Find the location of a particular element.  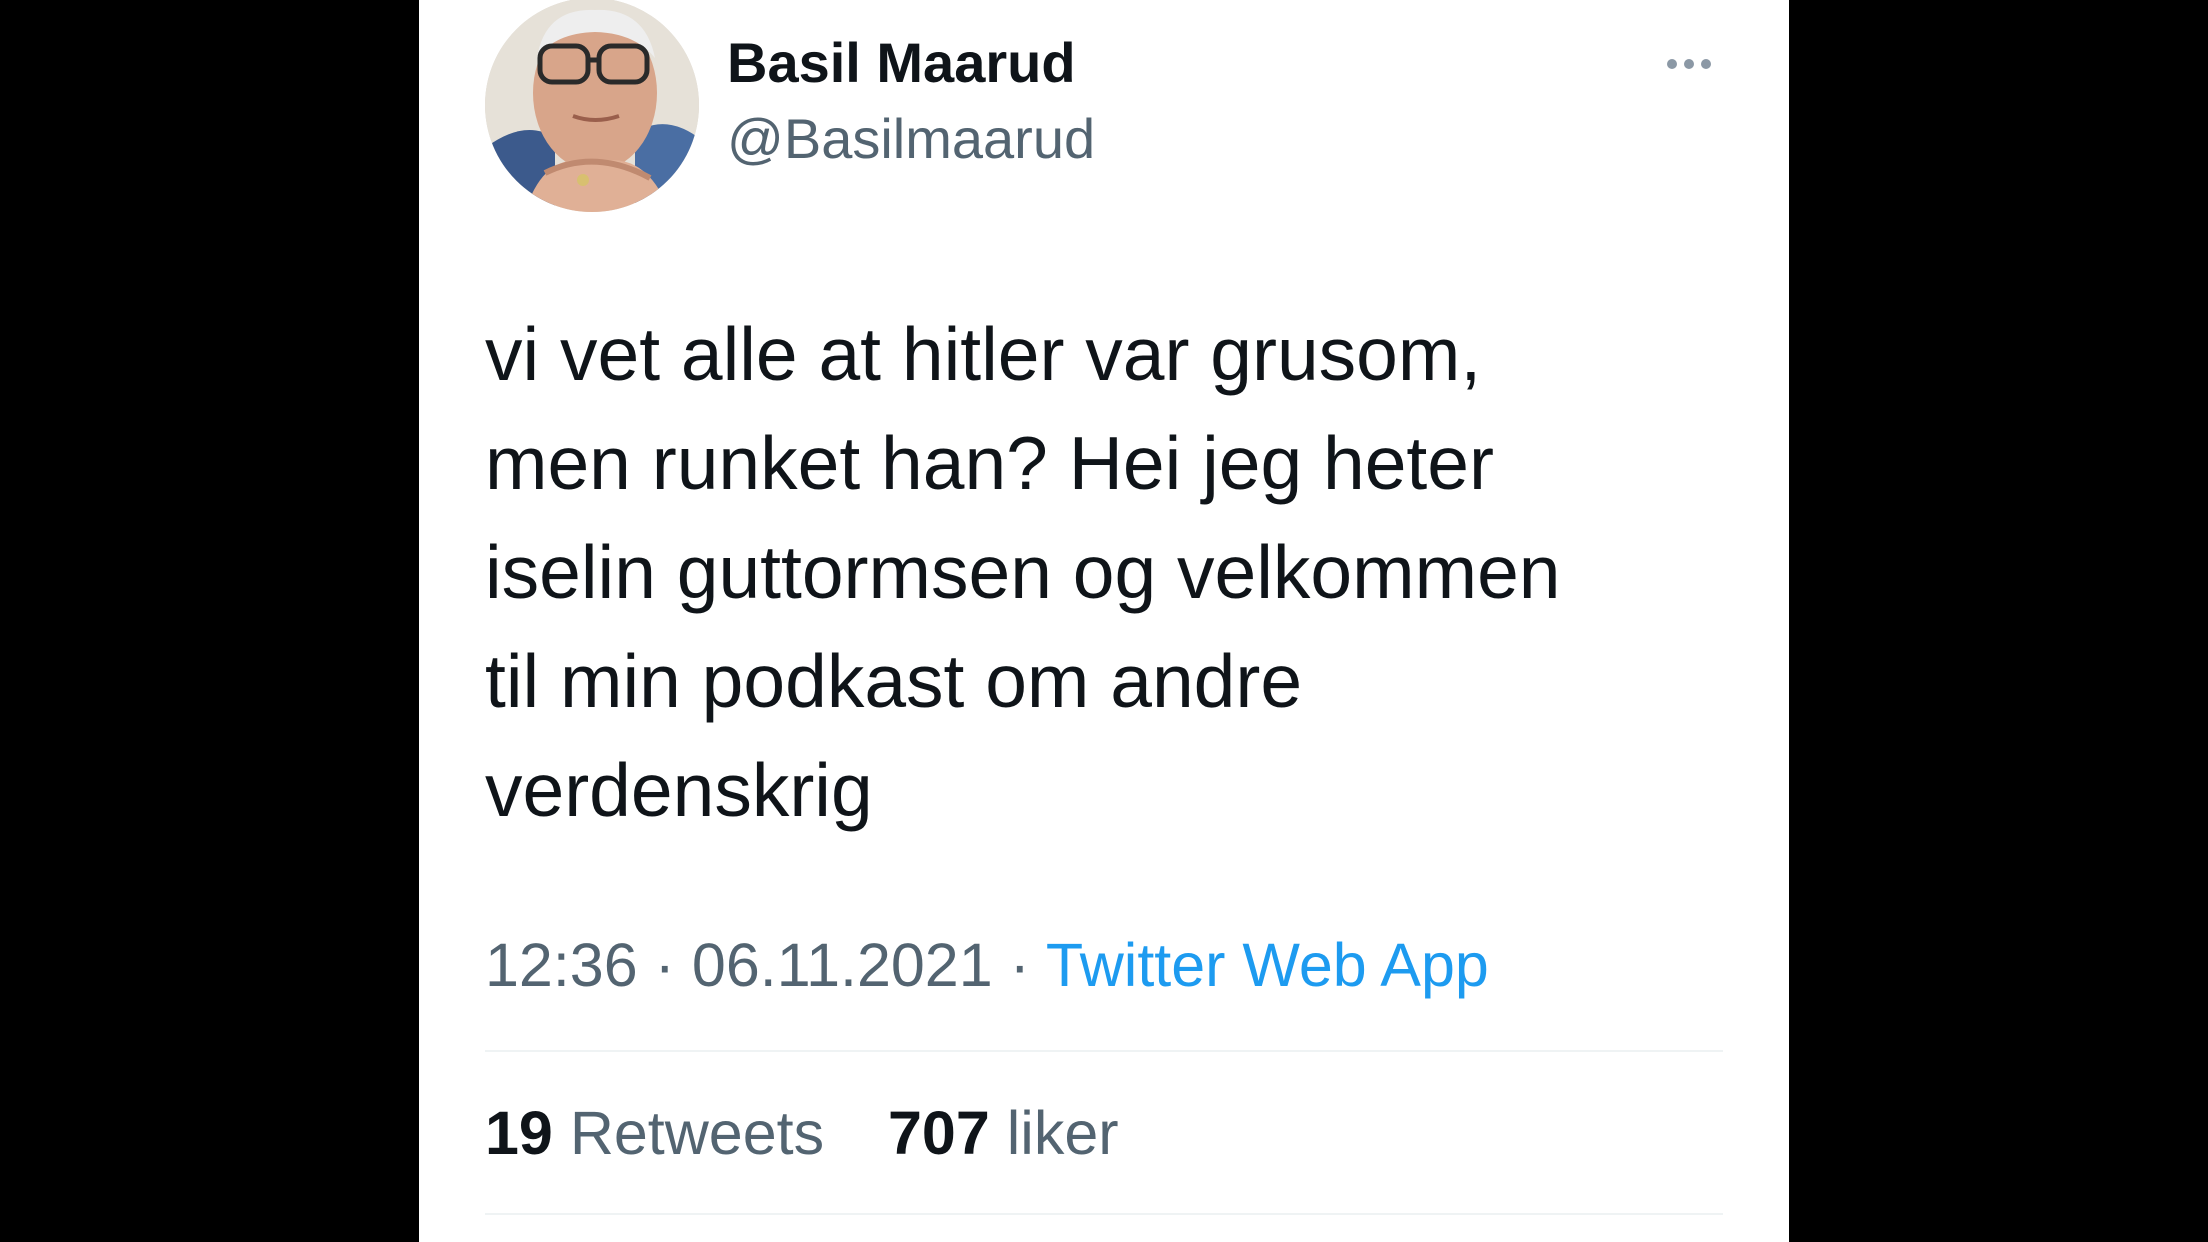

author-display-name: Basil Maarud is located at coordinates (901, 63).